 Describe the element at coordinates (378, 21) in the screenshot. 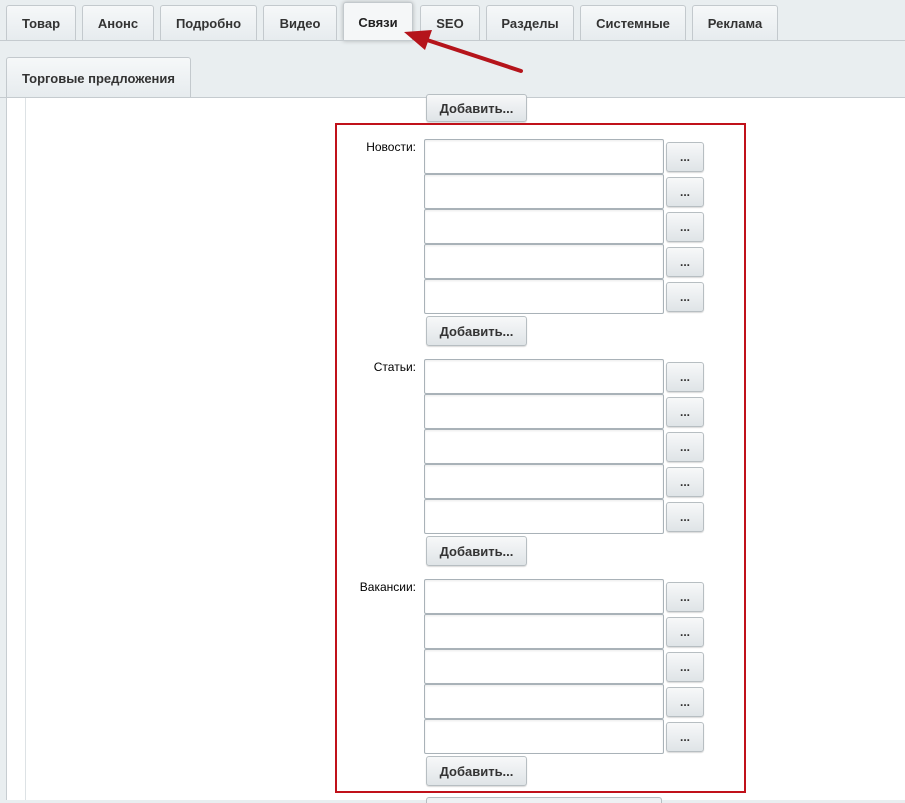

I see `tab-svyazi: Связи` at that location.